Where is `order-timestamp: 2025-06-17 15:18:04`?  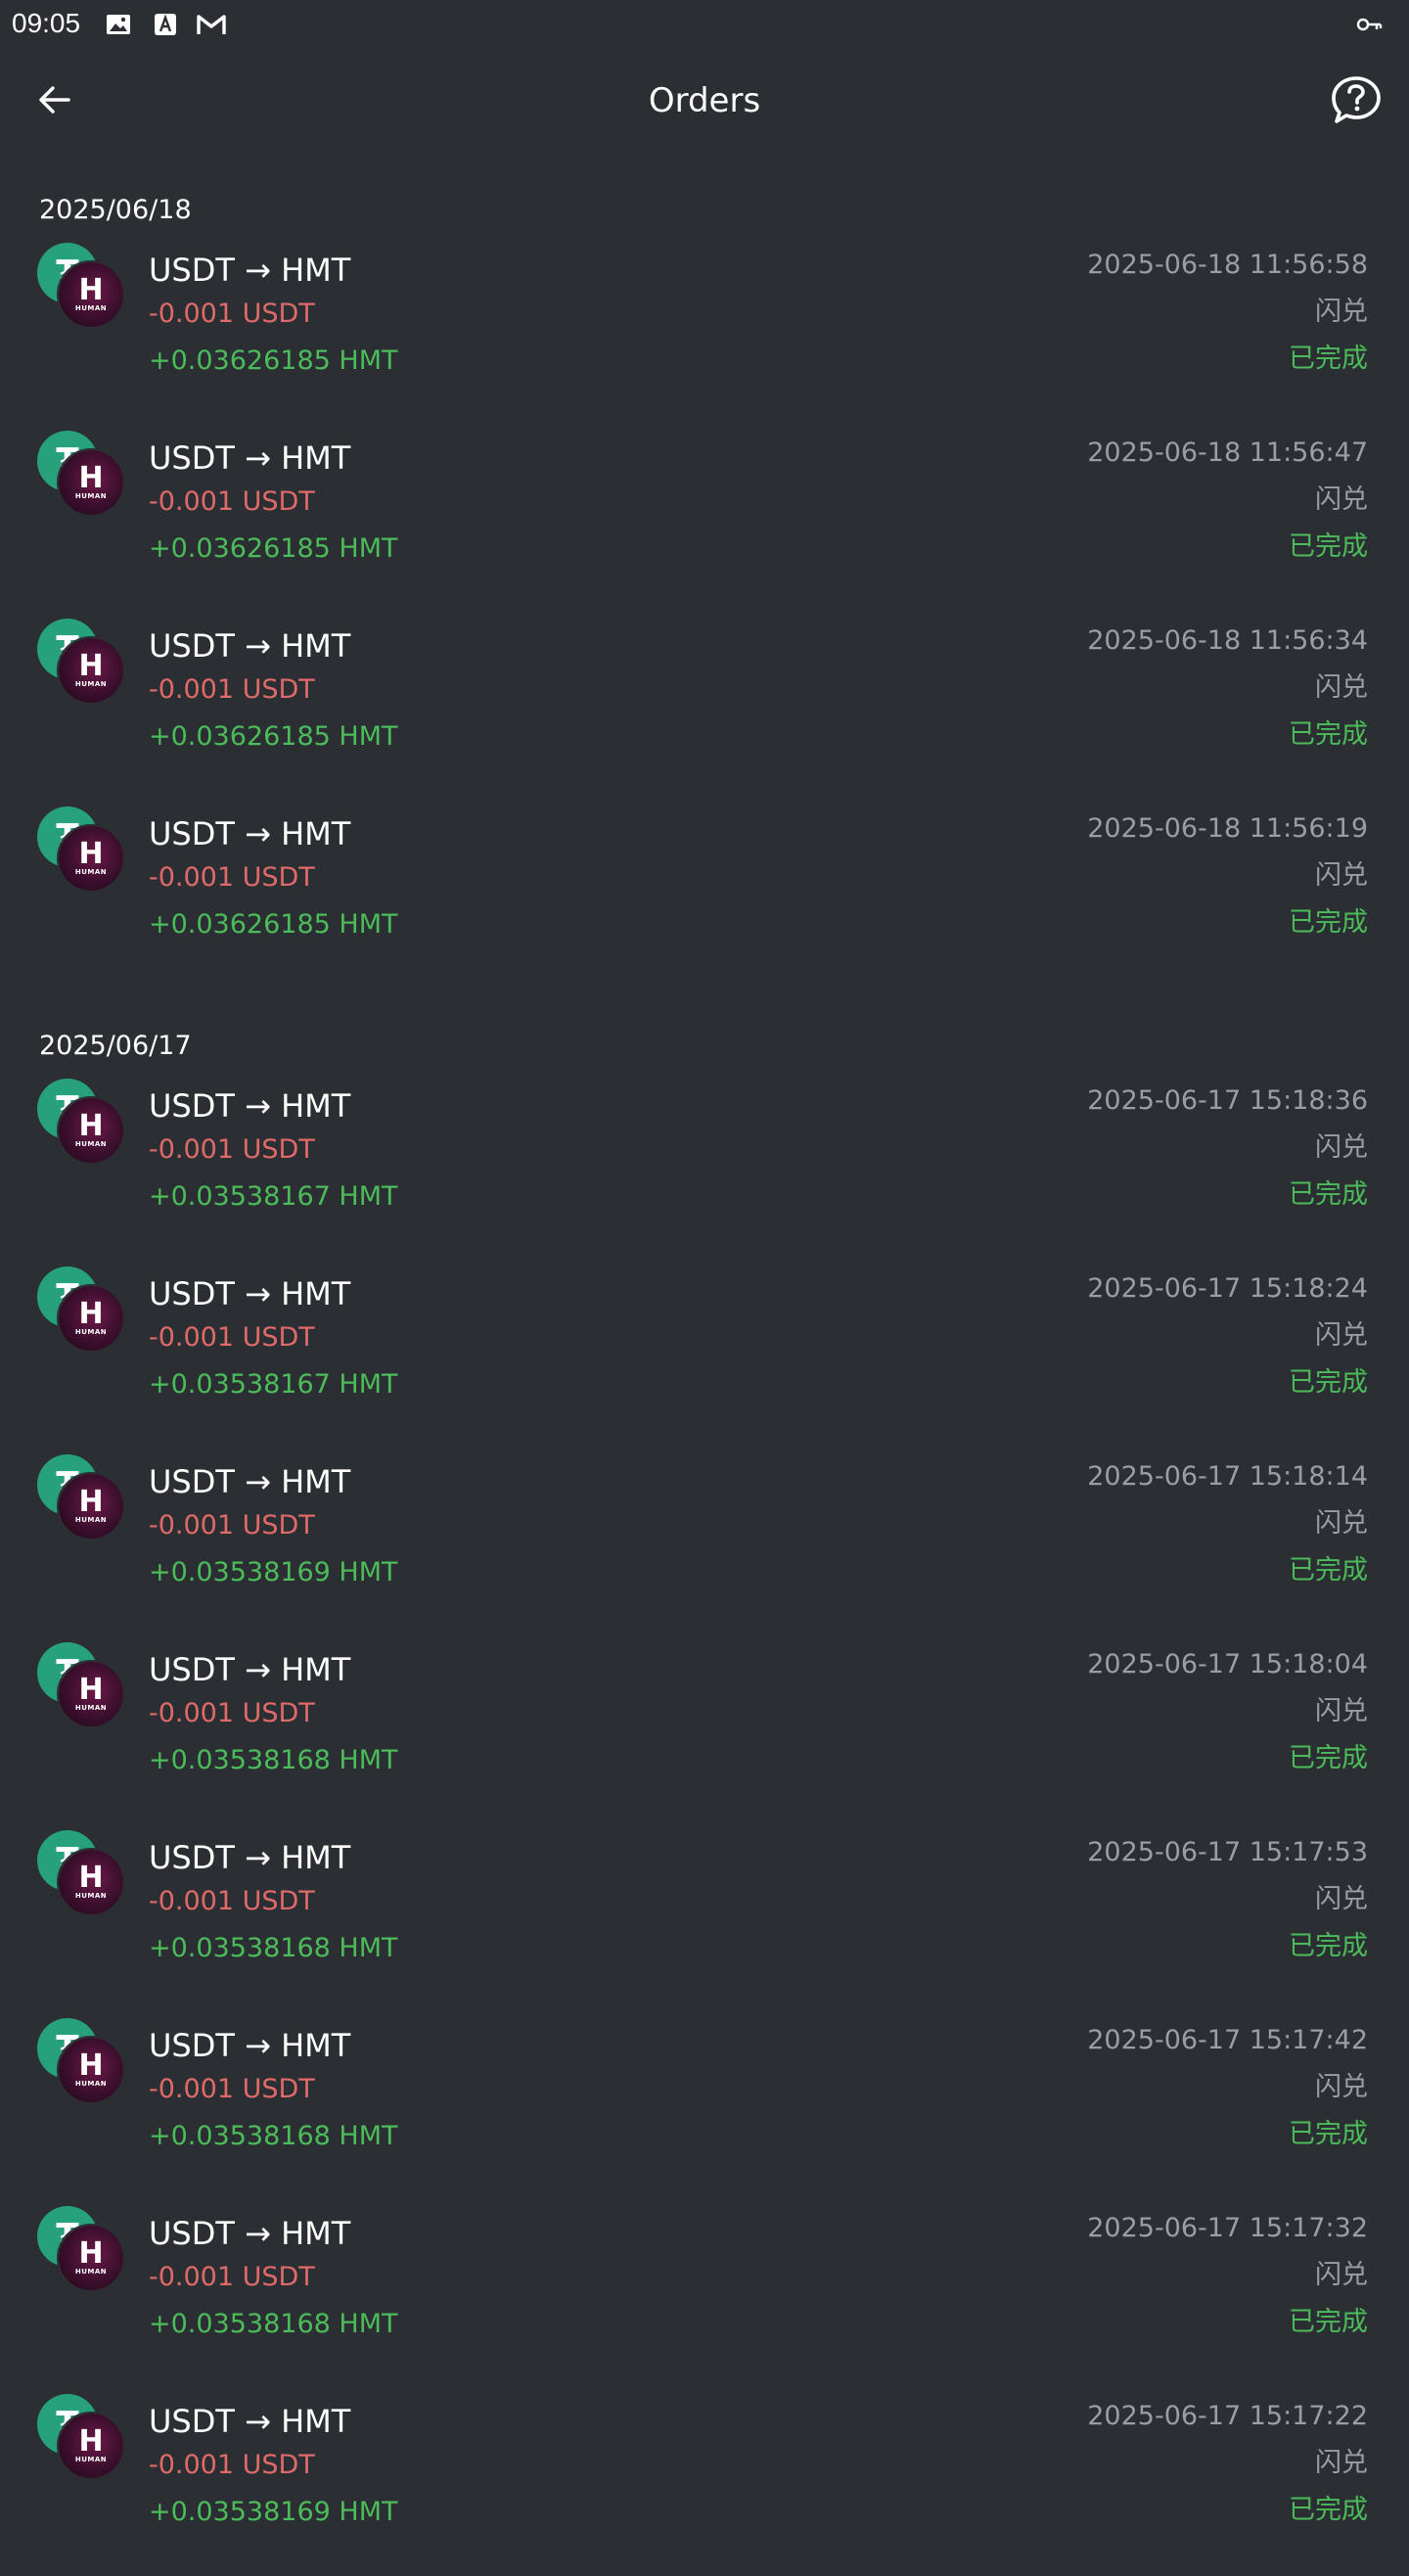
order-timestamp: 2025-06-17 15:18:04 is located at coordinates (1227, 1664).